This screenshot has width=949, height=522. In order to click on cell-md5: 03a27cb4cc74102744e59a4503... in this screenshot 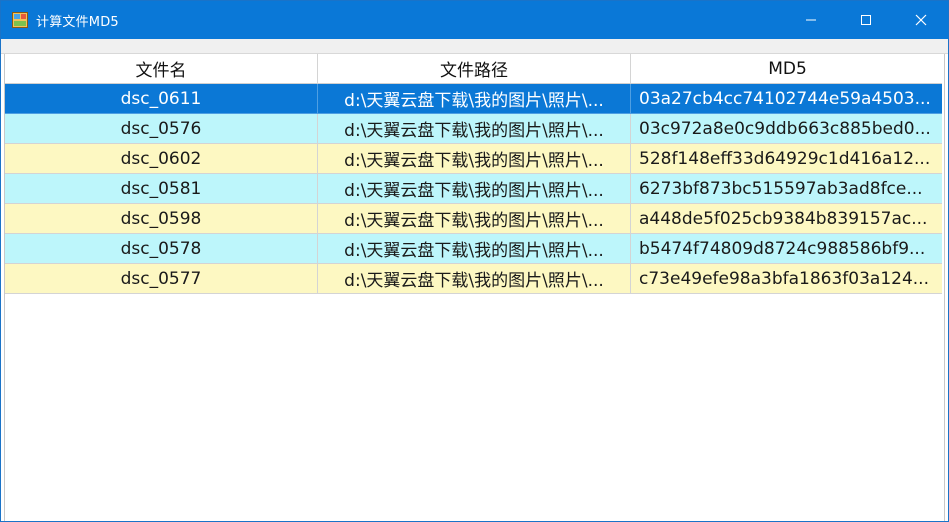, I will do `click(786, 99)`.